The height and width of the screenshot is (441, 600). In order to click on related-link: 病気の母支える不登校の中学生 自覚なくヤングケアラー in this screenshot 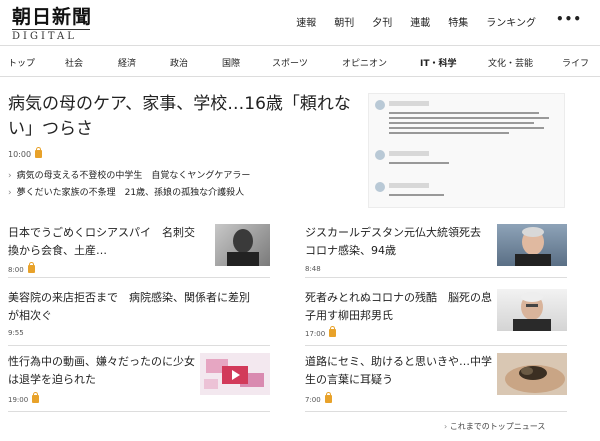, I will do `click(183, 176)`.